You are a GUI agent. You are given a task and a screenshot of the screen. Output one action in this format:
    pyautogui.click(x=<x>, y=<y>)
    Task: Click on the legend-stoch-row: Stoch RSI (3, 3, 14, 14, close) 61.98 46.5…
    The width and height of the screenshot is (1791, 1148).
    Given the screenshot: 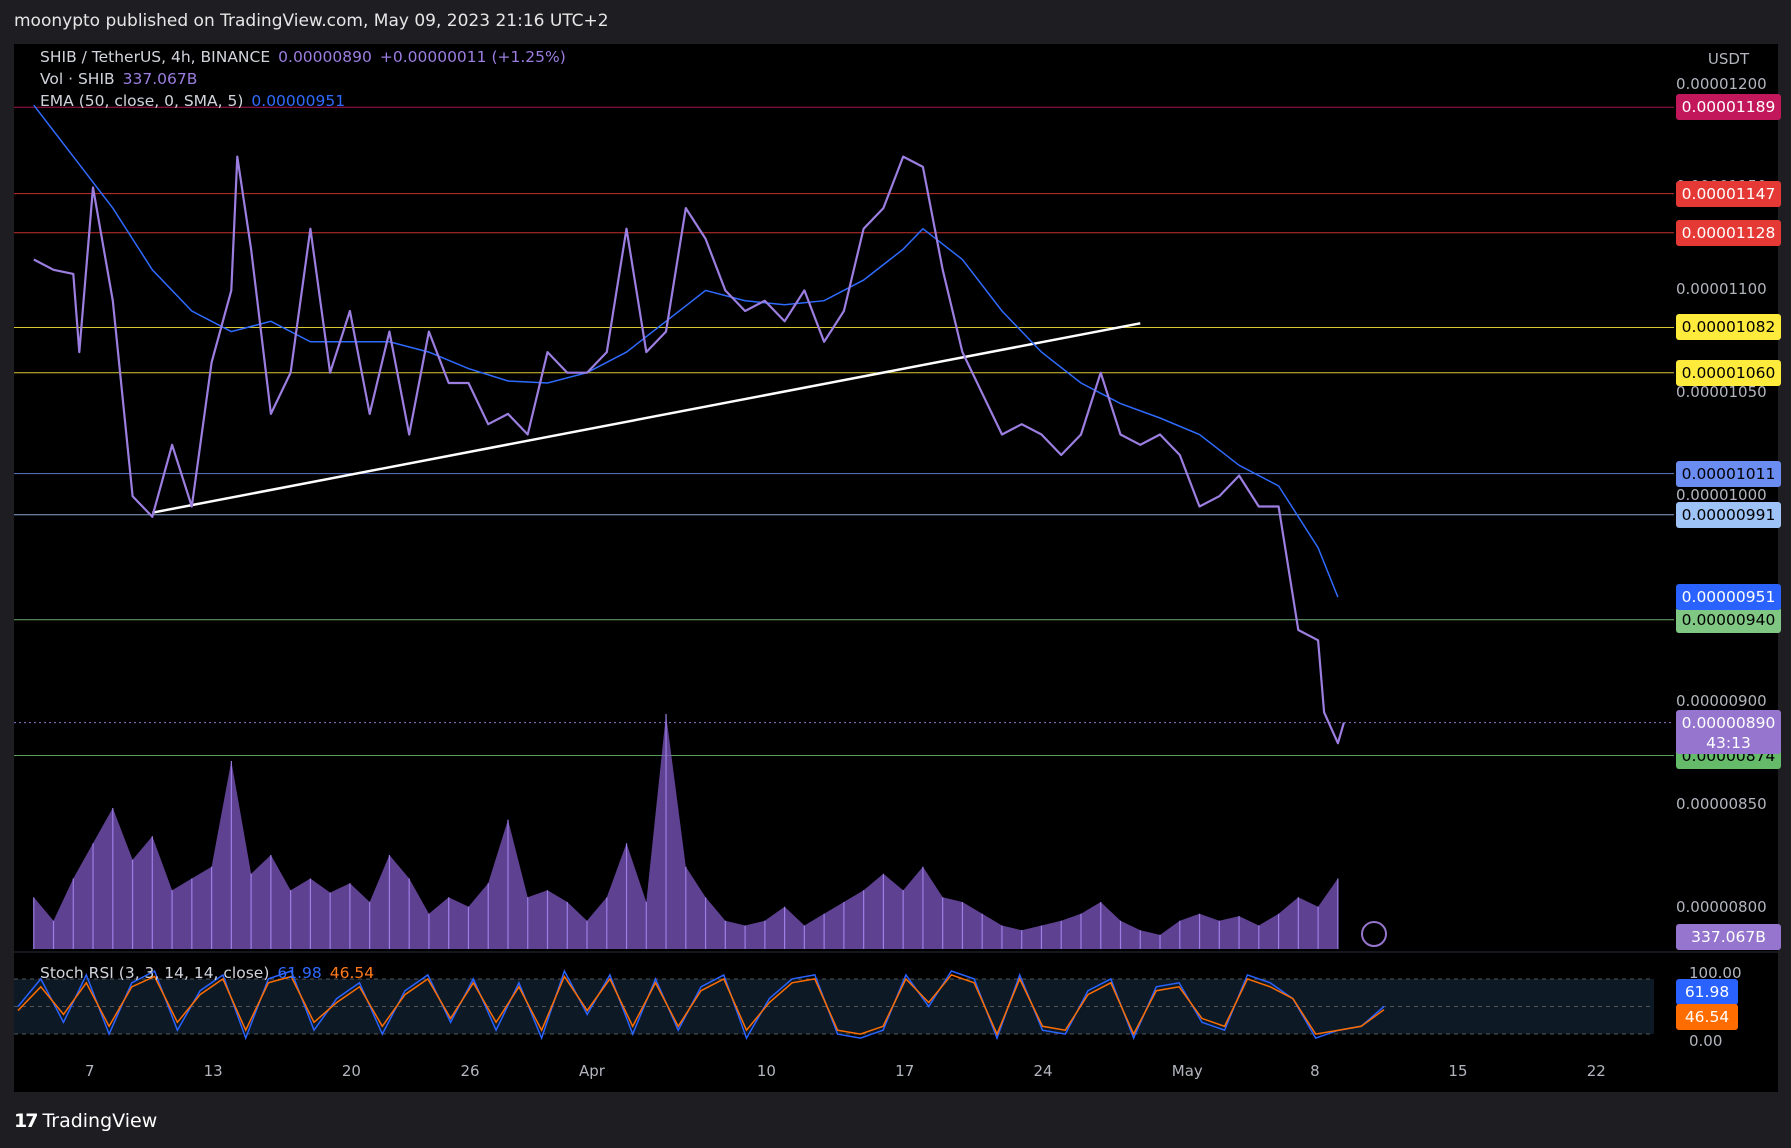 What is the action you would take?
    pyautogui.click(x=207, y=973)
    